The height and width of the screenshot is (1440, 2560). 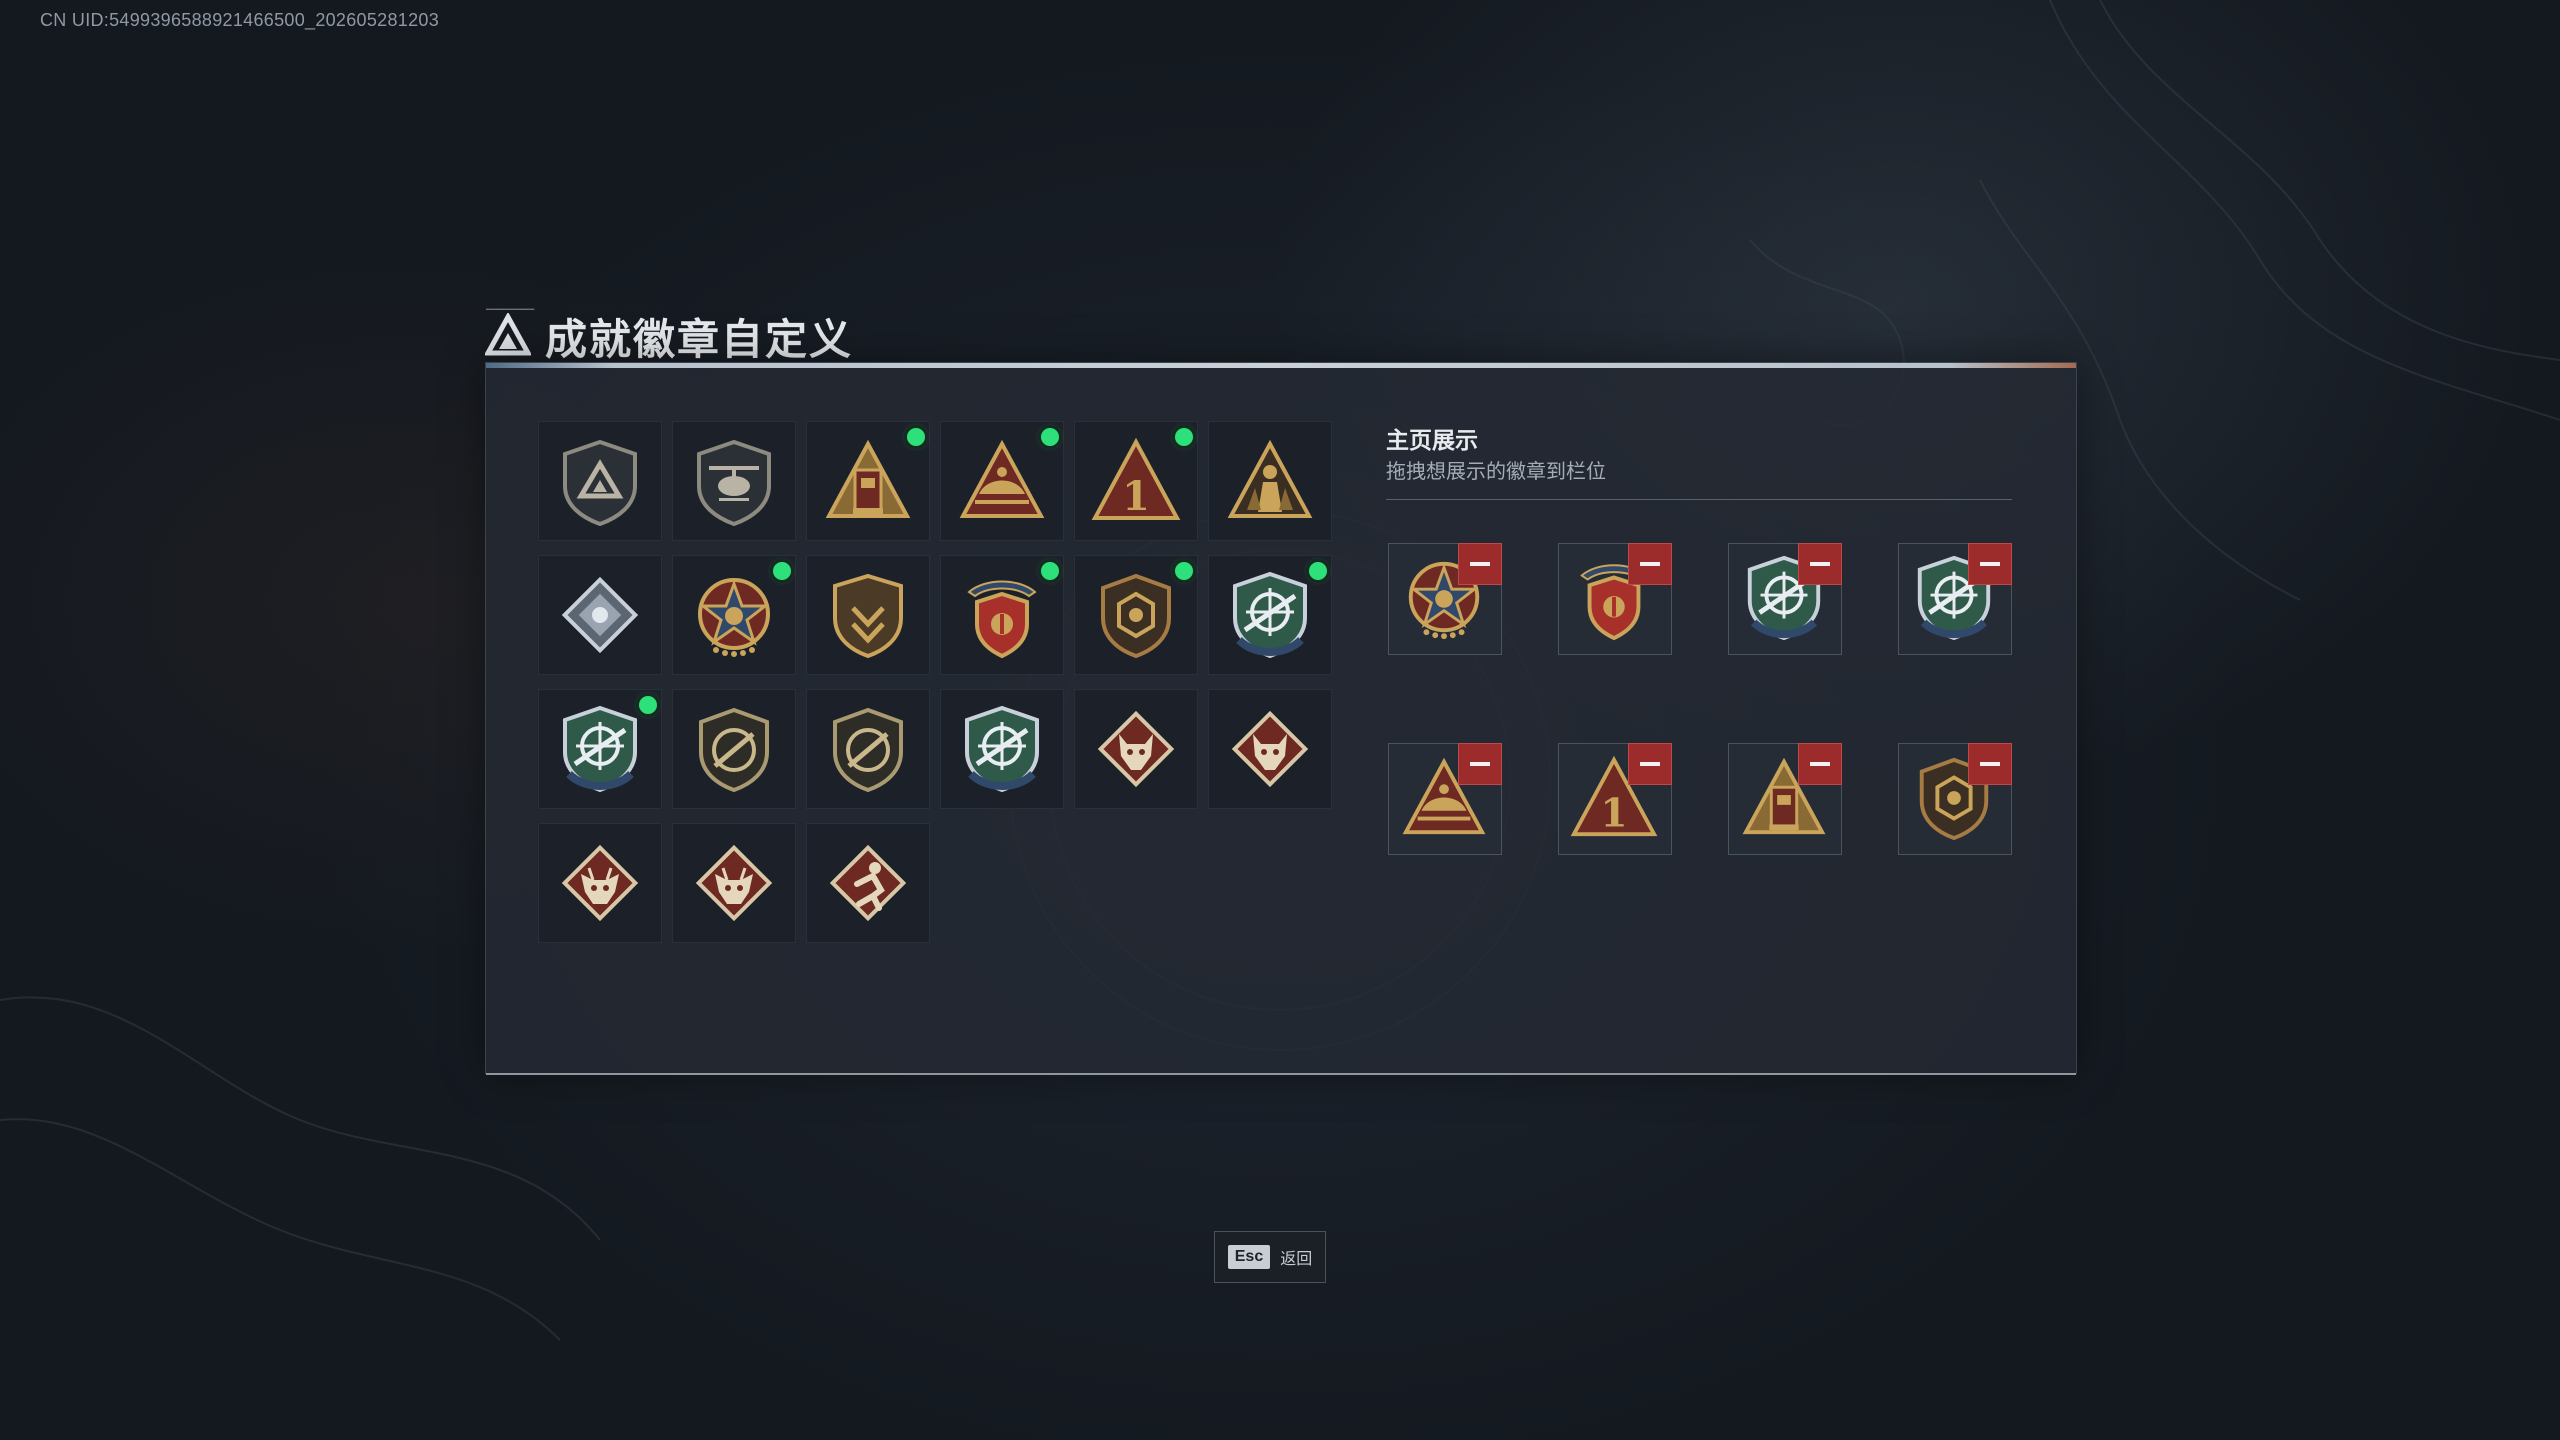 I want to click on soldier-triangle-icon, so click(x=1270, y=478).